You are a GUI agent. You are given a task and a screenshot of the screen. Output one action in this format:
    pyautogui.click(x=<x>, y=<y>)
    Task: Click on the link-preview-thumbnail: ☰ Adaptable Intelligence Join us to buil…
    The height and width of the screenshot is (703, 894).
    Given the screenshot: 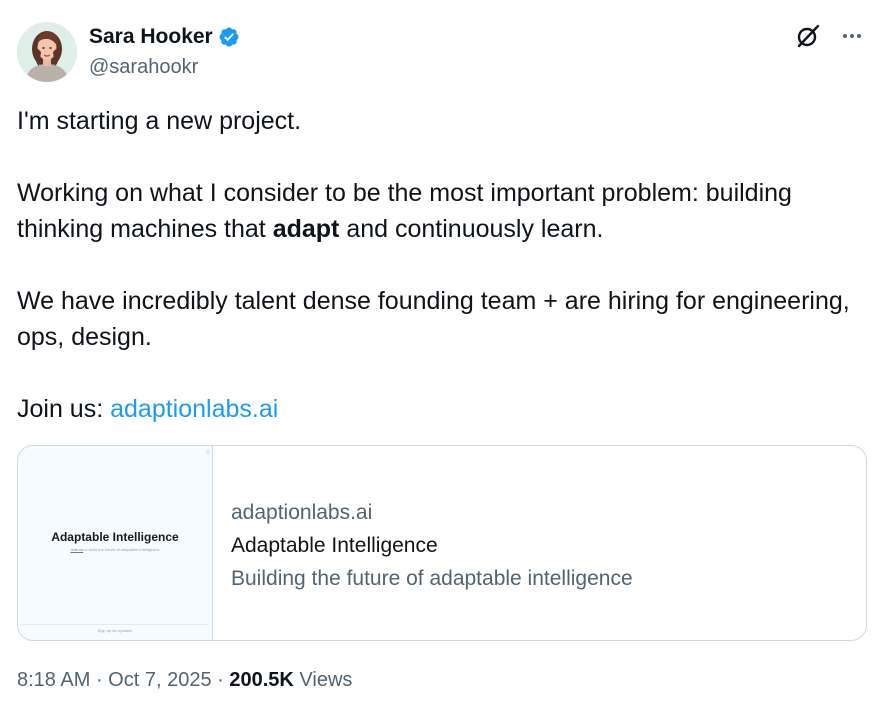 What is the action you would take?
    pyautogui.click(x=115, y=543)
    